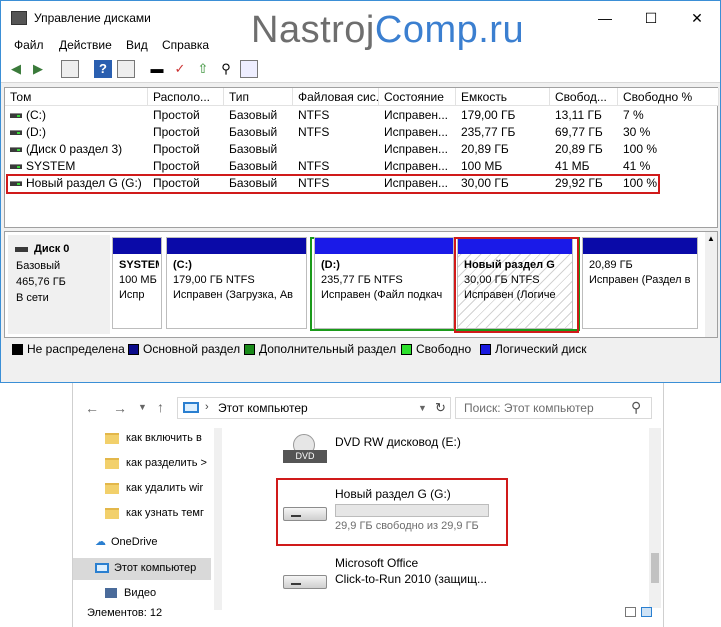  I want to click on drive-item-dvd: DVD DVD RW дисковод (E:), so click(399, 450).